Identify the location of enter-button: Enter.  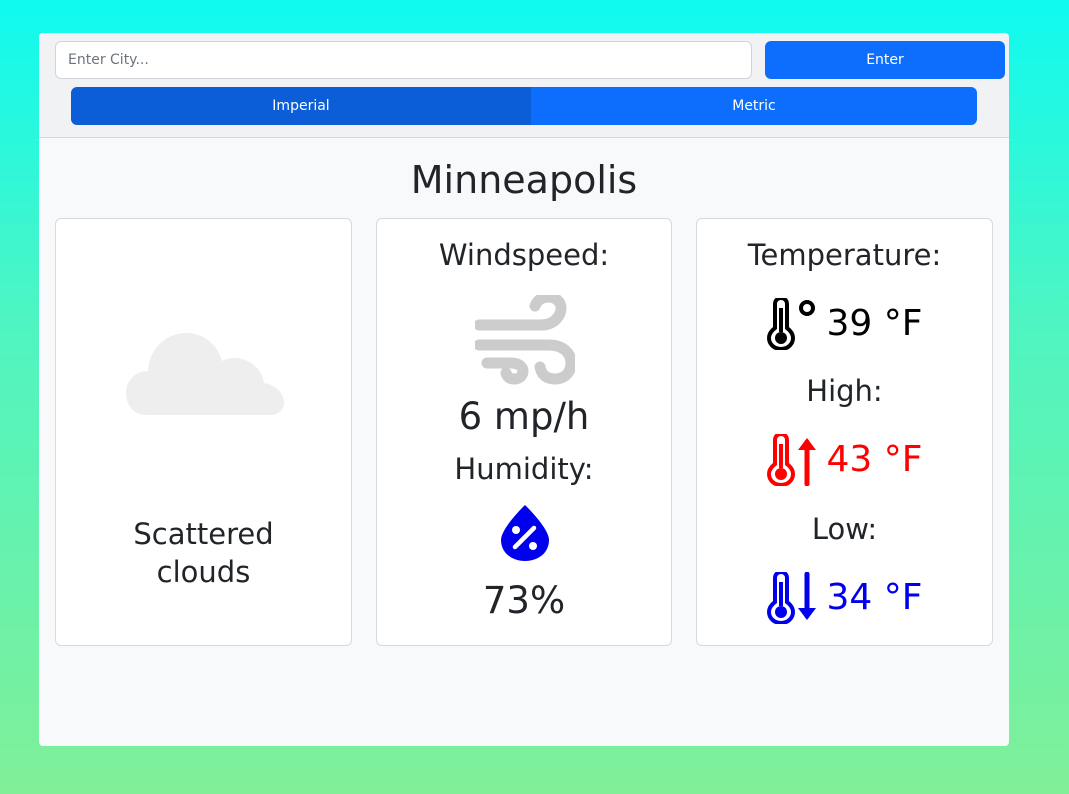
(885, 60).